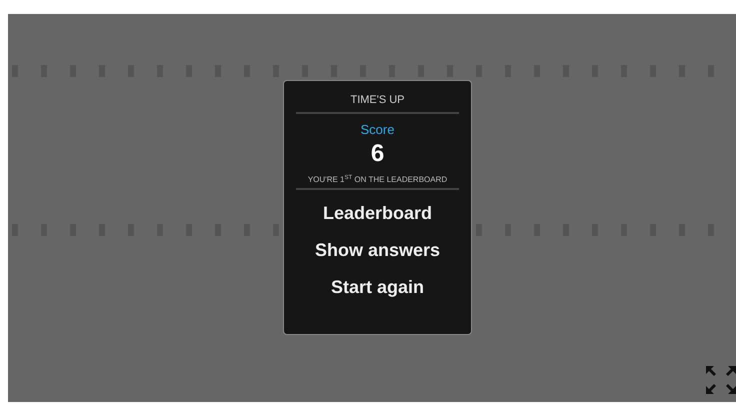  What do you see at coordinates (377, 213) in the screenshot?
I see `menu-button: Leaderboard` at bounding box center [377, 213].